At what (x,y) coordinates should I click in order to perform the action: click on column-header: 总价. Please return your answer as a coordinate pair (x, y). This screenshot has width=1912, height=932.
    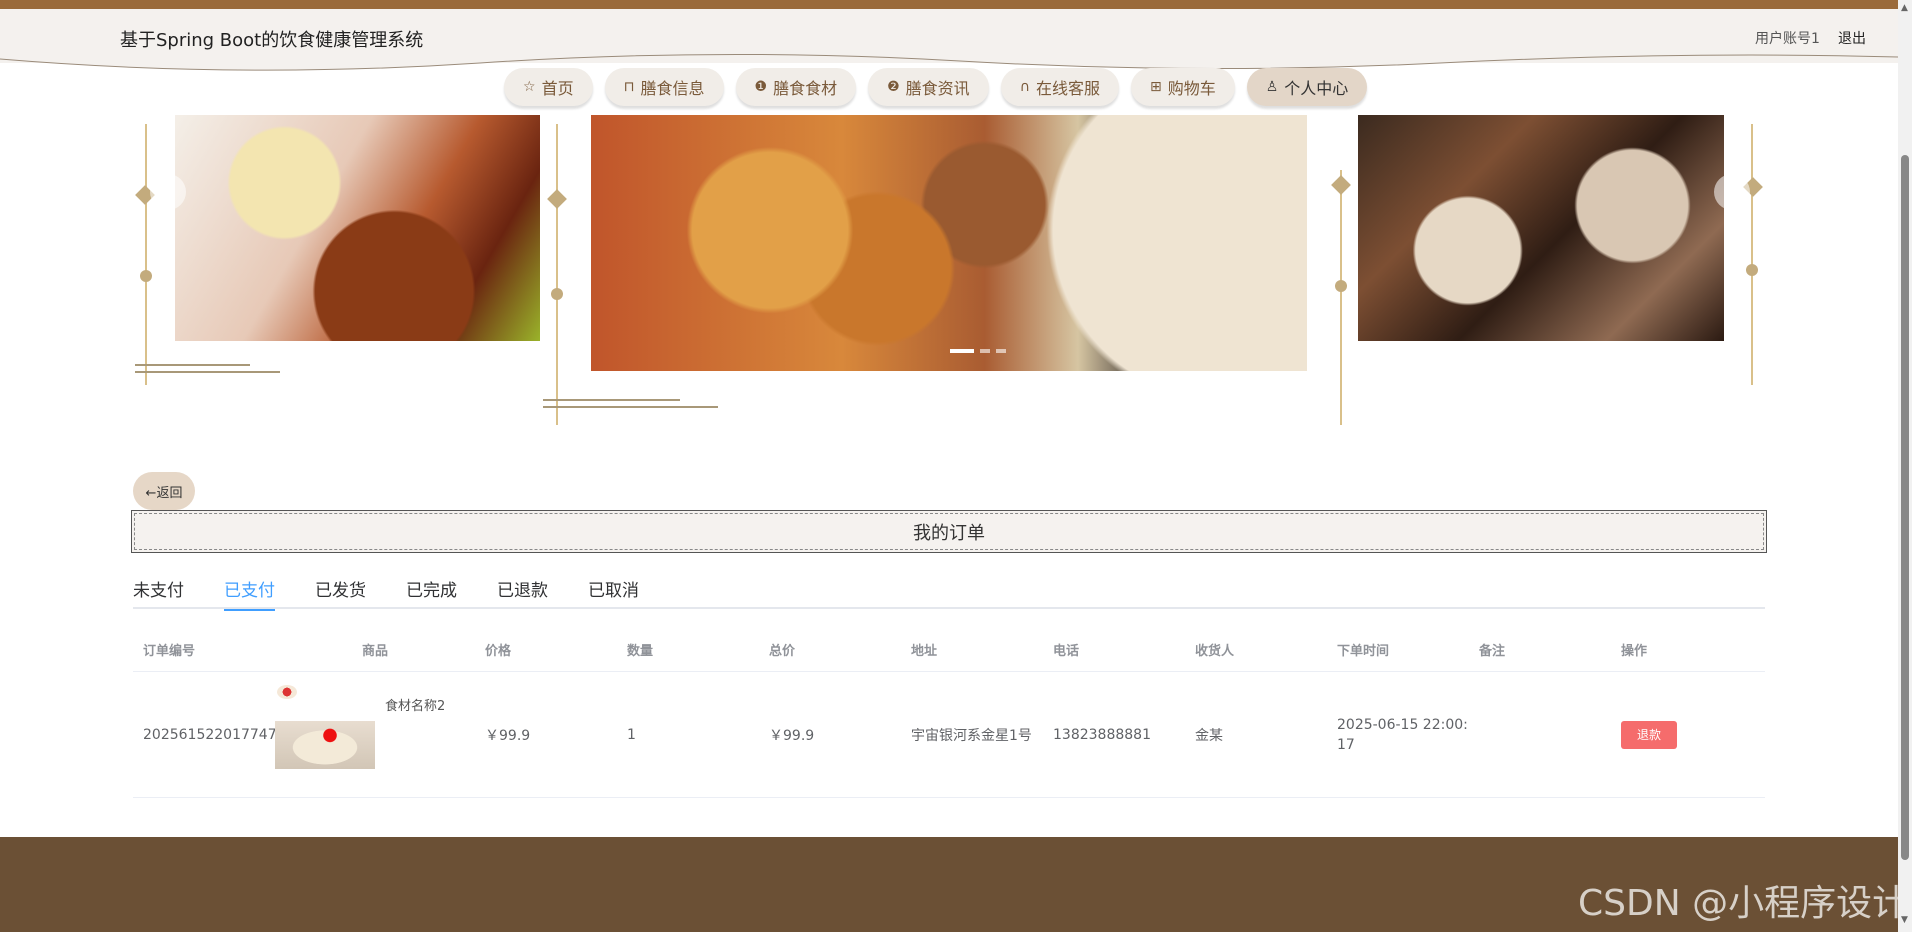
    Looking at the image, I should click on (782, 651).